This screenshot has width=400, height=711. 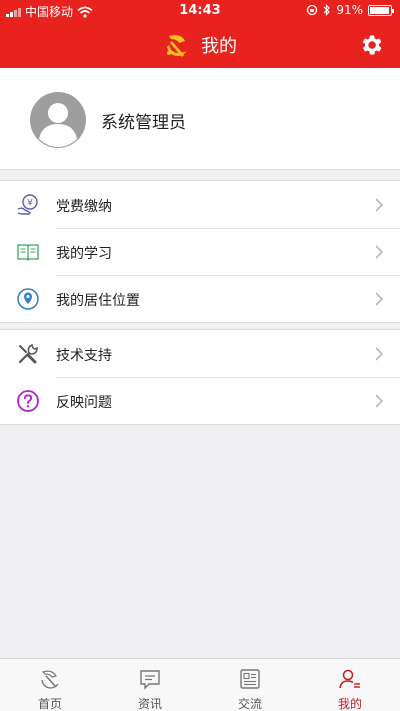 I want to click on menu-item-study: 我的学习, so click(x=200, y=251).